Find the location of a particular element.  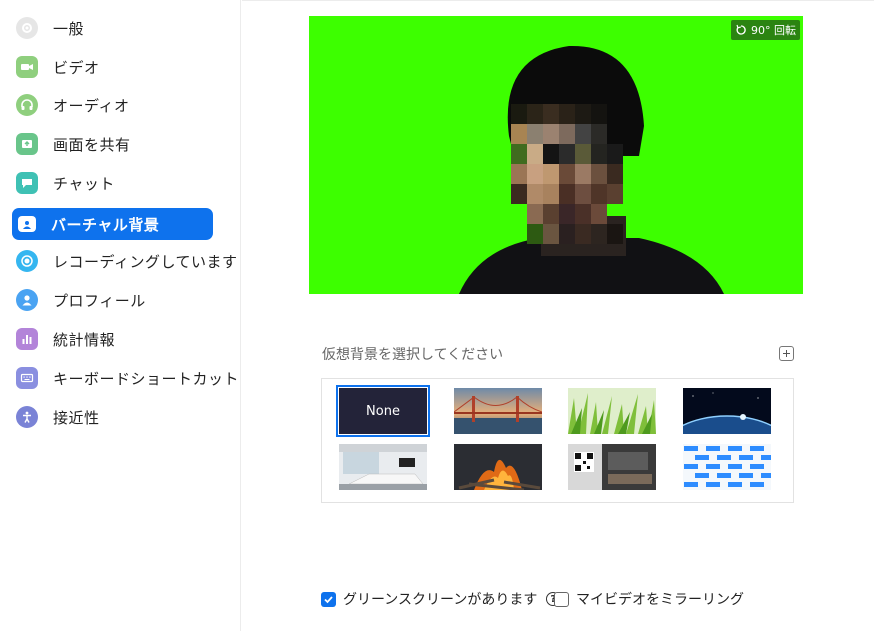

sidebar-item-label: バーチャル背景 is located at coordinates (105, 224).